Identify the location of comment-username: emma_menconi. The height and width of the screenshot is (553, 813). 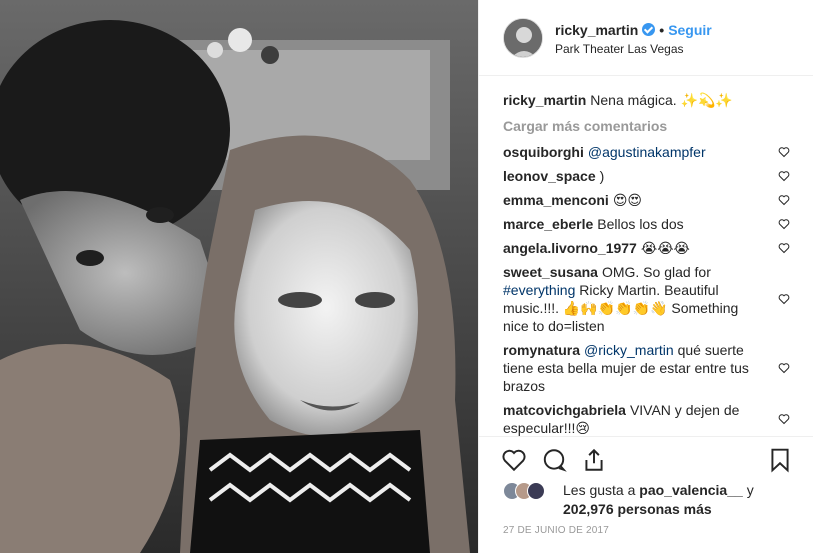
(556, 200).